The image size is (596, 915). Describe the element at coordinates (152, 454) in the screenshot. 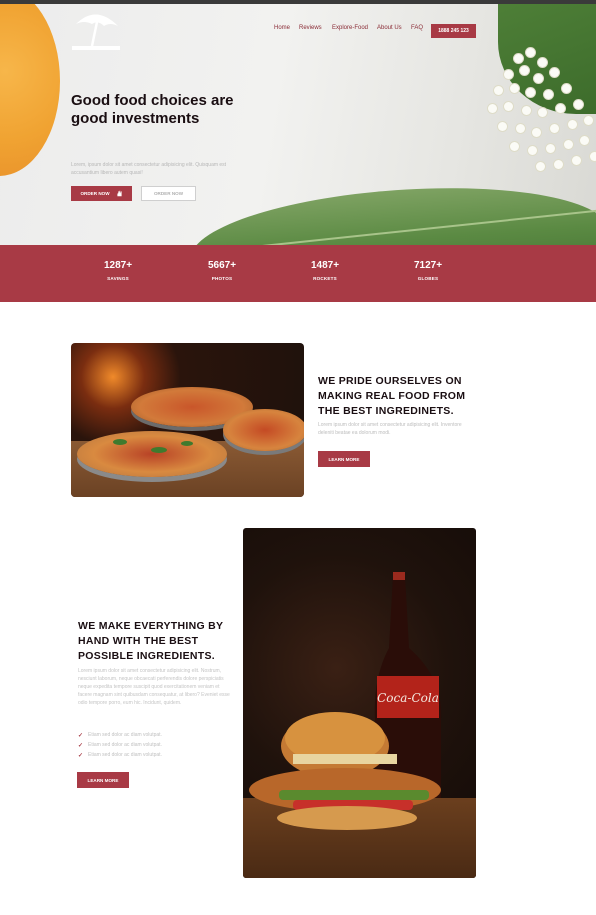

I see `pizza-front` at that location.